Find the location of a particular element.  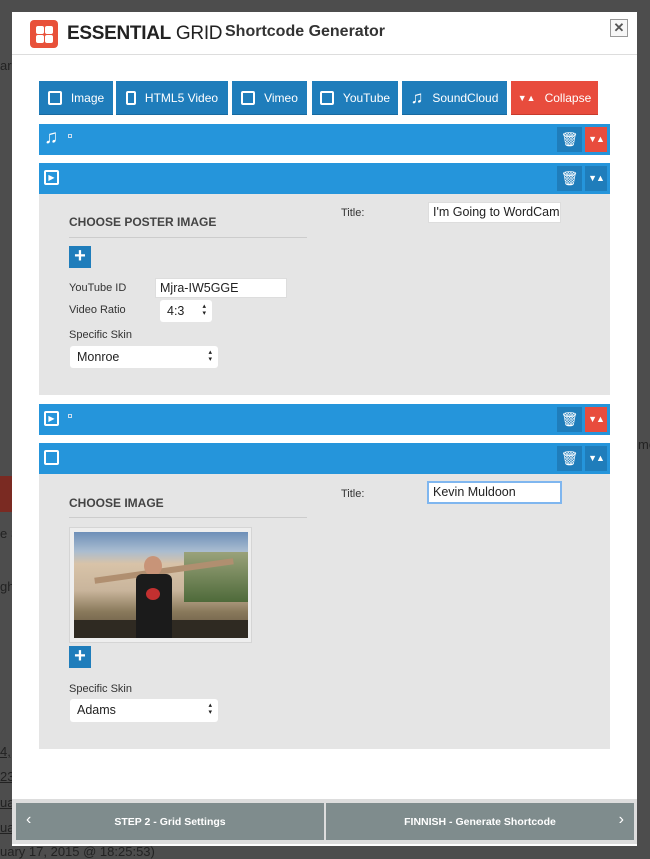

item-bar-youtube: ▶ 🗑 ▼▲ is located at coordinates (324, 178).